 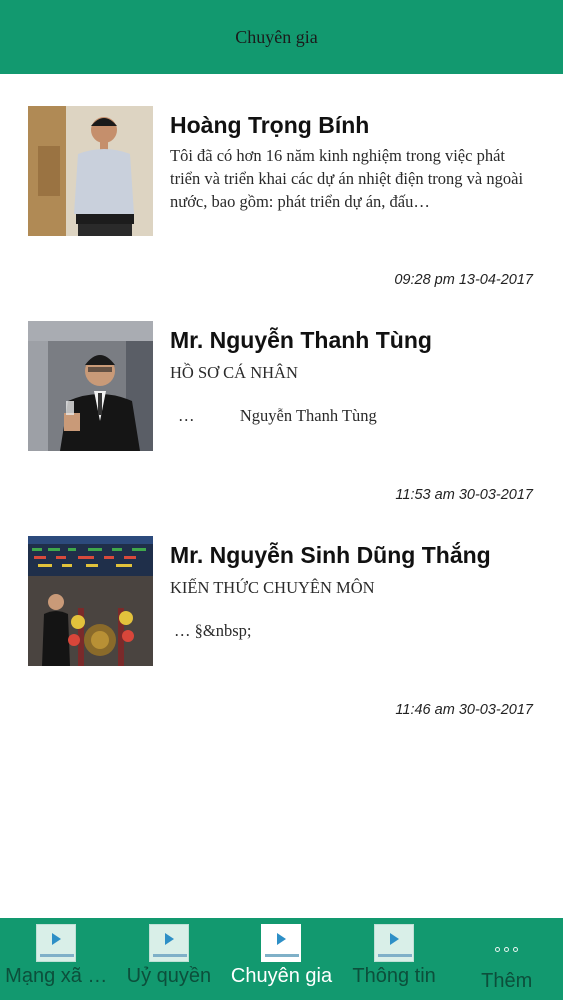 I want to click on app-header: Chuyên gia, so click(x=281, y=37).